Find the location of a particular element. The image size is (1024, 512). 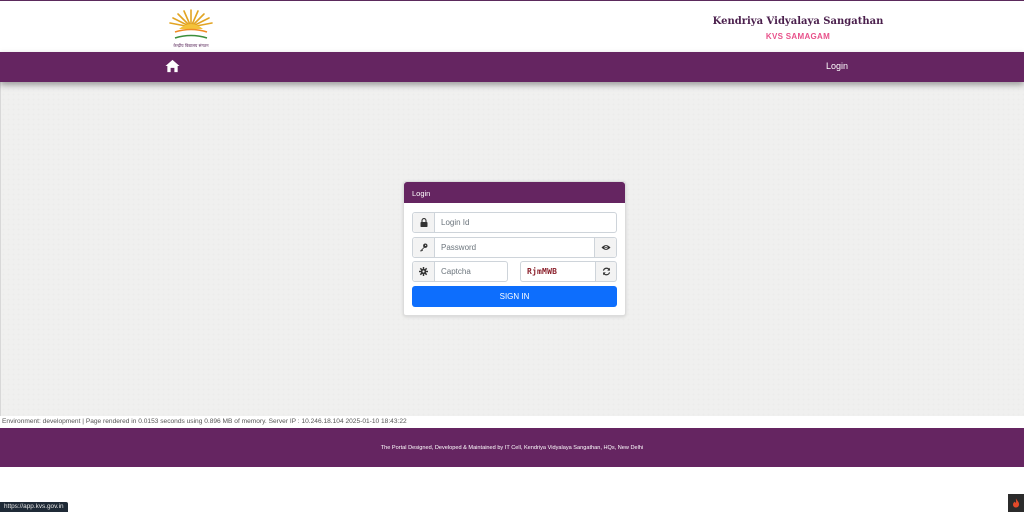

eye-icon is located at coordinates (605, 247).